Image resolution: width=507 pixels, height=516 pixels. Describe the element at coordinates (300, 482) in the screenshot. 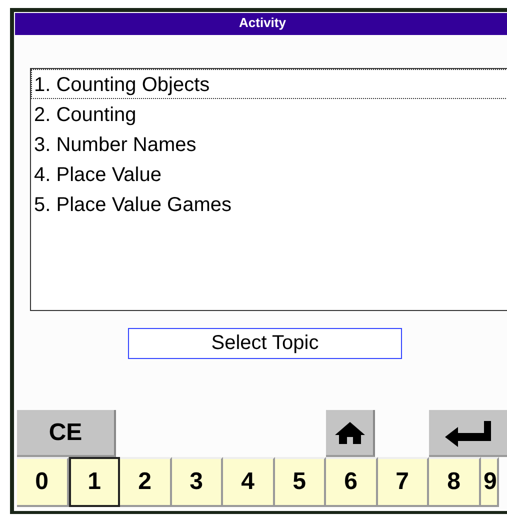

I see `digit-key: 5` at that location.